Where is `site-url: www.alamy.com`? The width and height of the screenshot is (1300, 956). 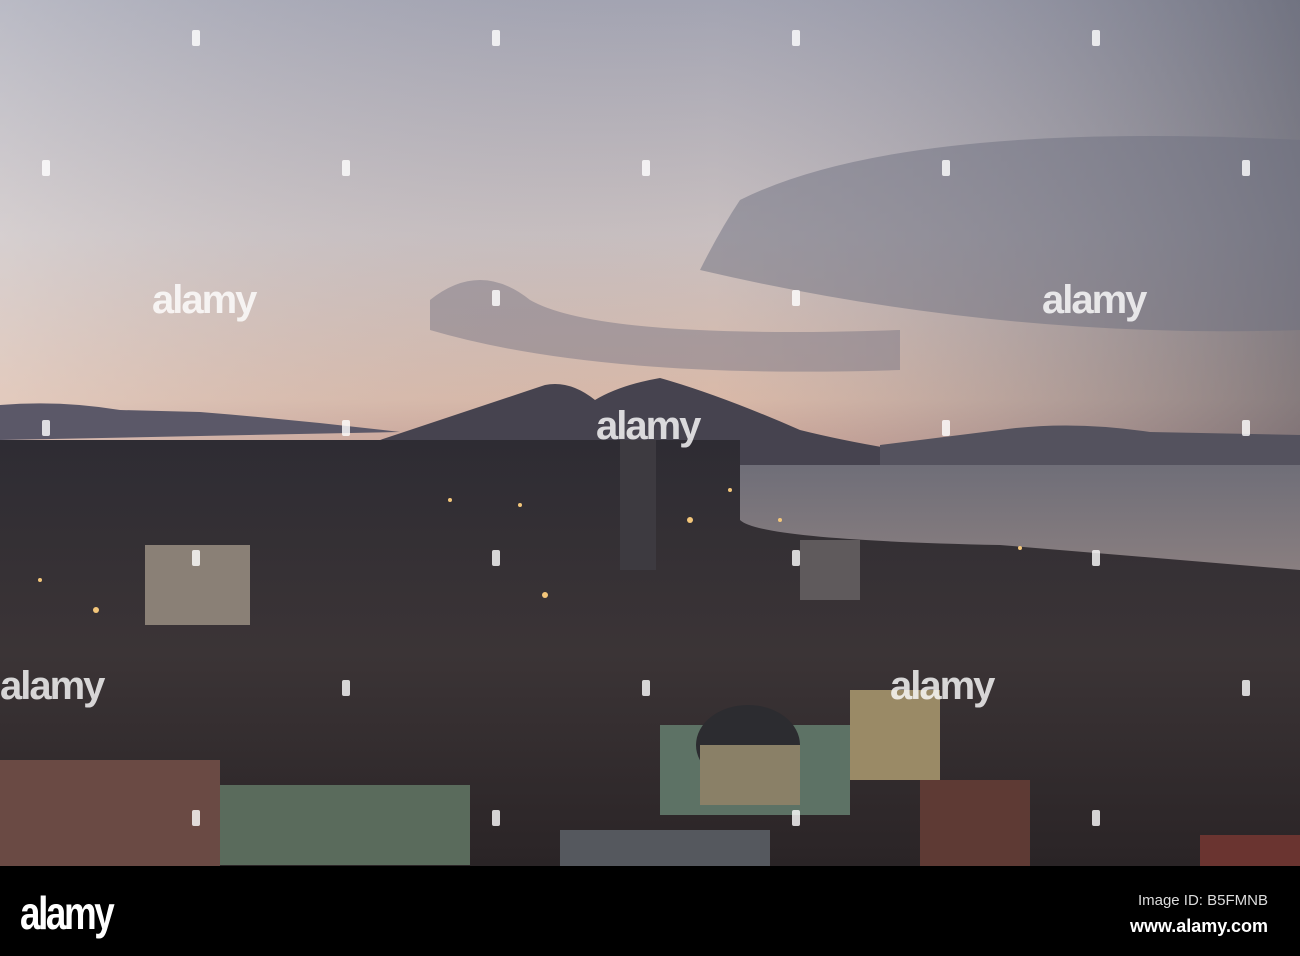 site-url: www.alamy.com is located at coordinates (1198, 926).